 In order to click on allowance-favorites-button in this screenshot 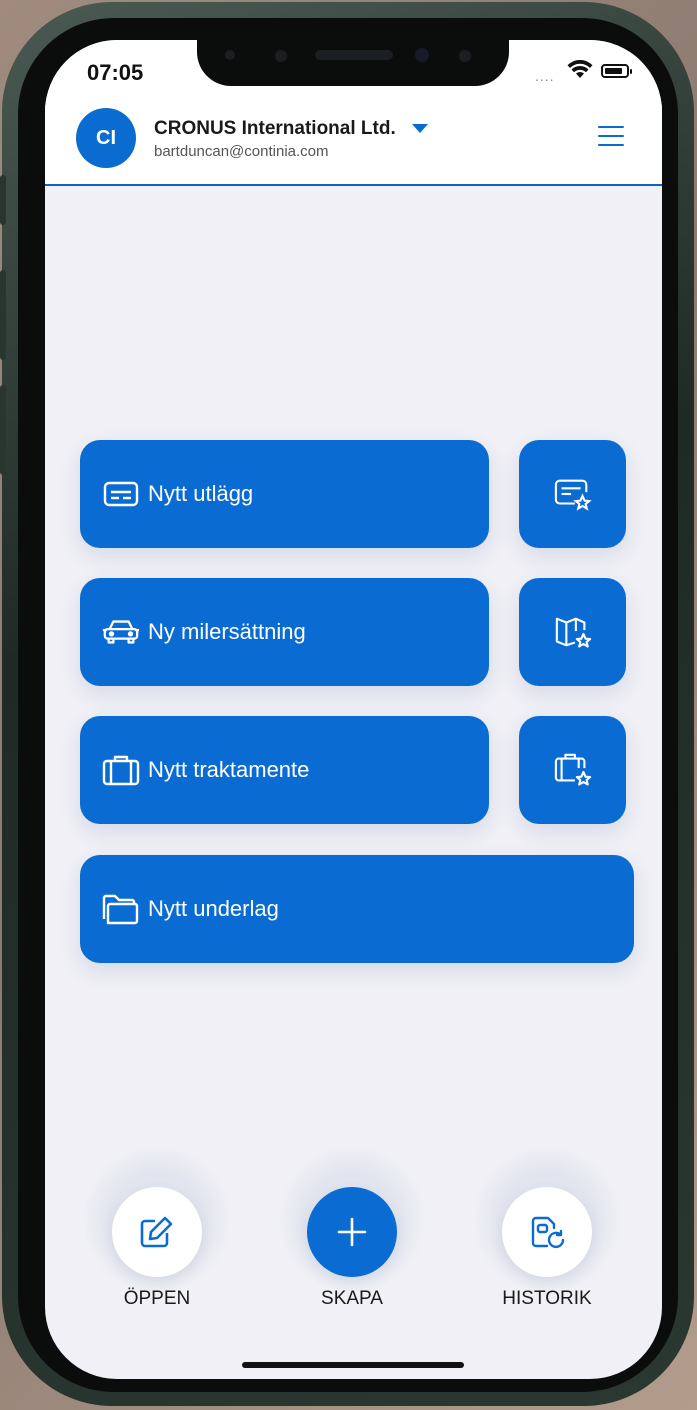, I will do `click(572, 770)`.